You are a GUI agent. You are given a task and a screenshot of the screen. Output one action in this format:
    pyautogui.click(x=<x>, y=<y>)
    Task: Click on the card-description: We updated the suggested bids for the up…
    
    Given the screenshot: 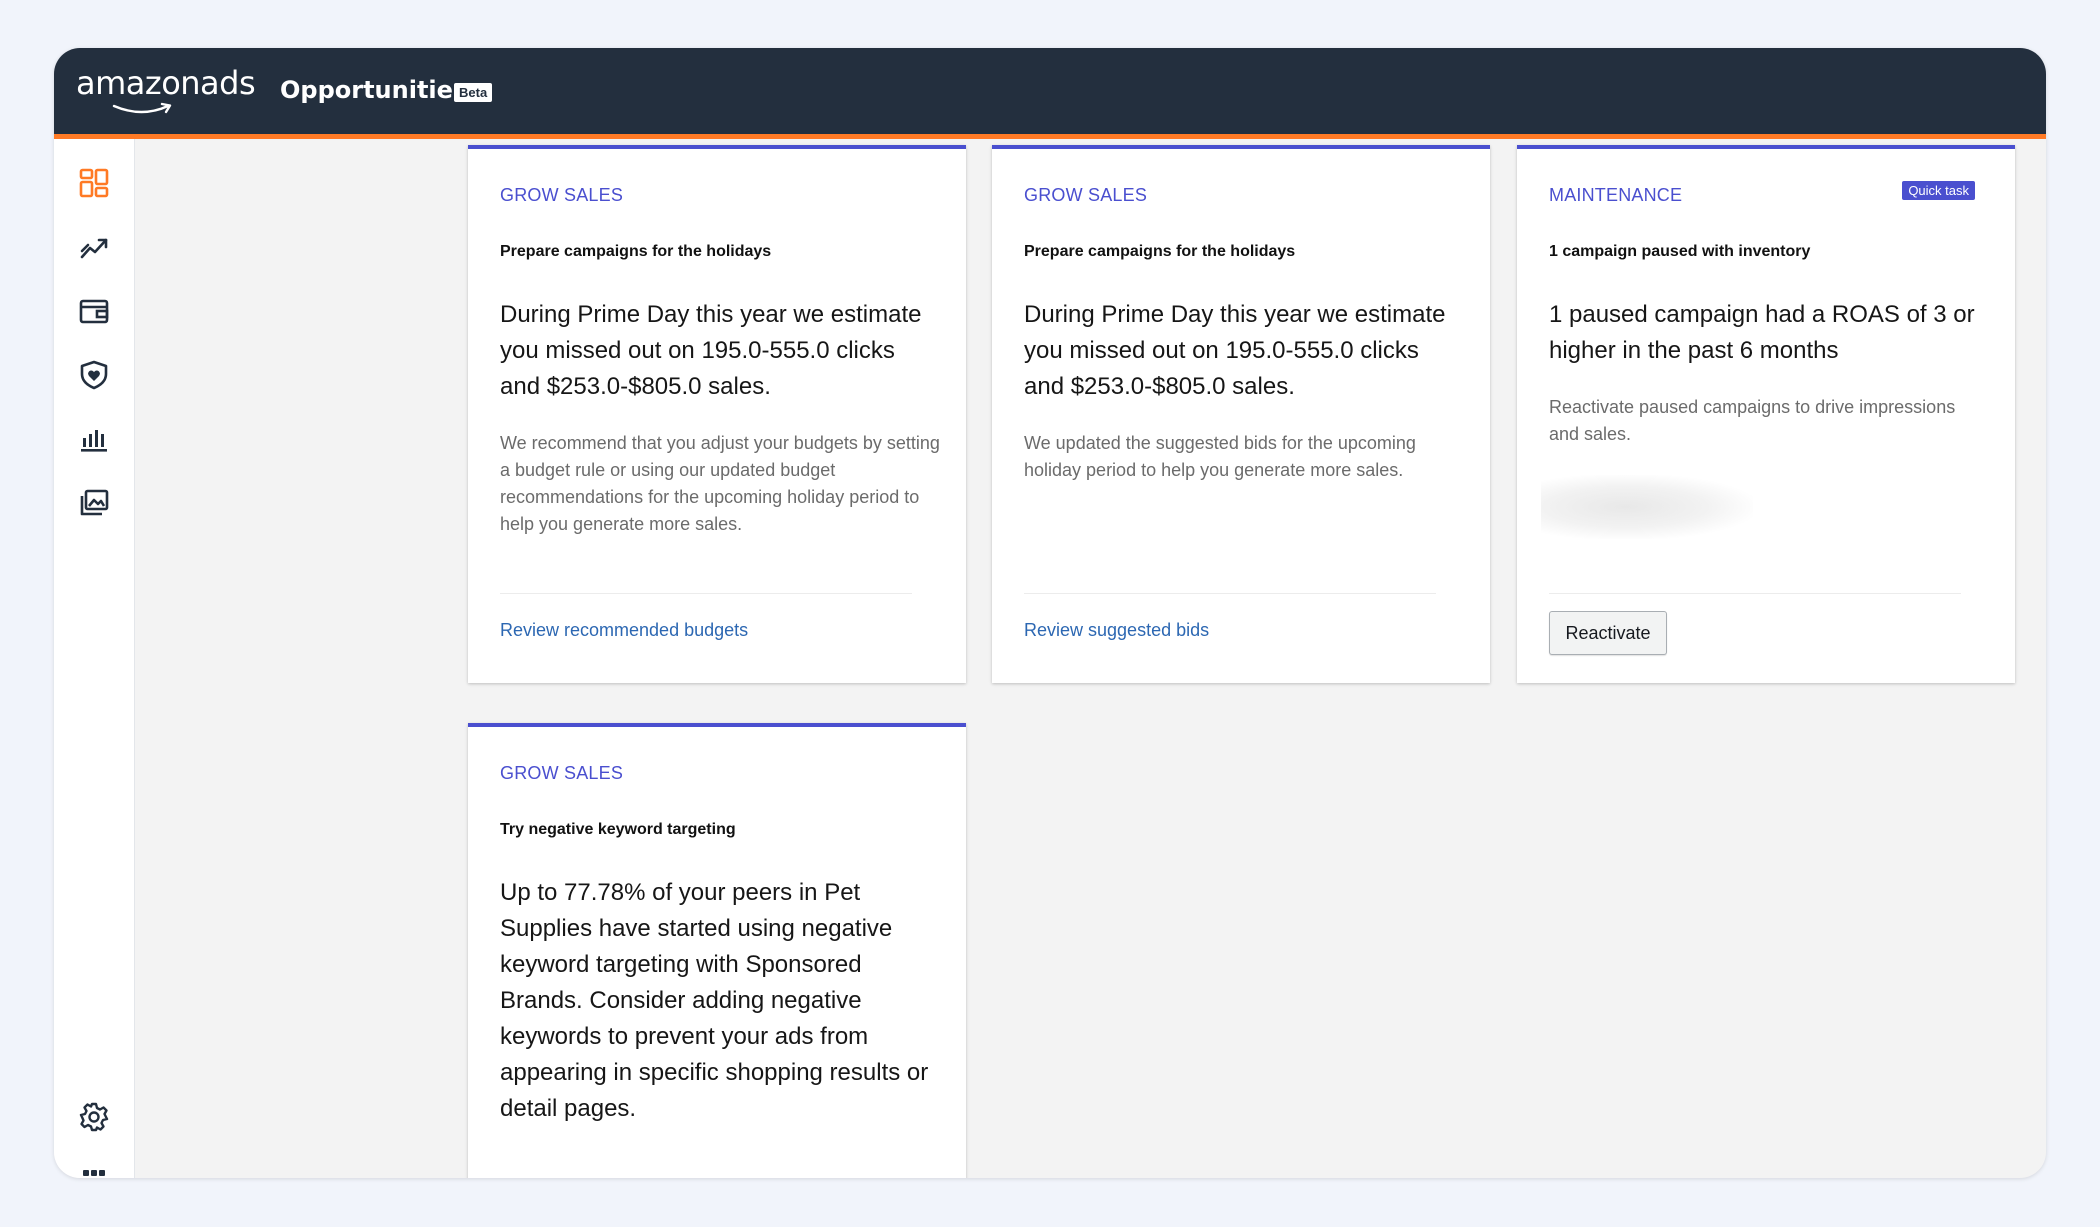 What is the action you would take?
    pyautogui.click(x=1220, y=456)
    